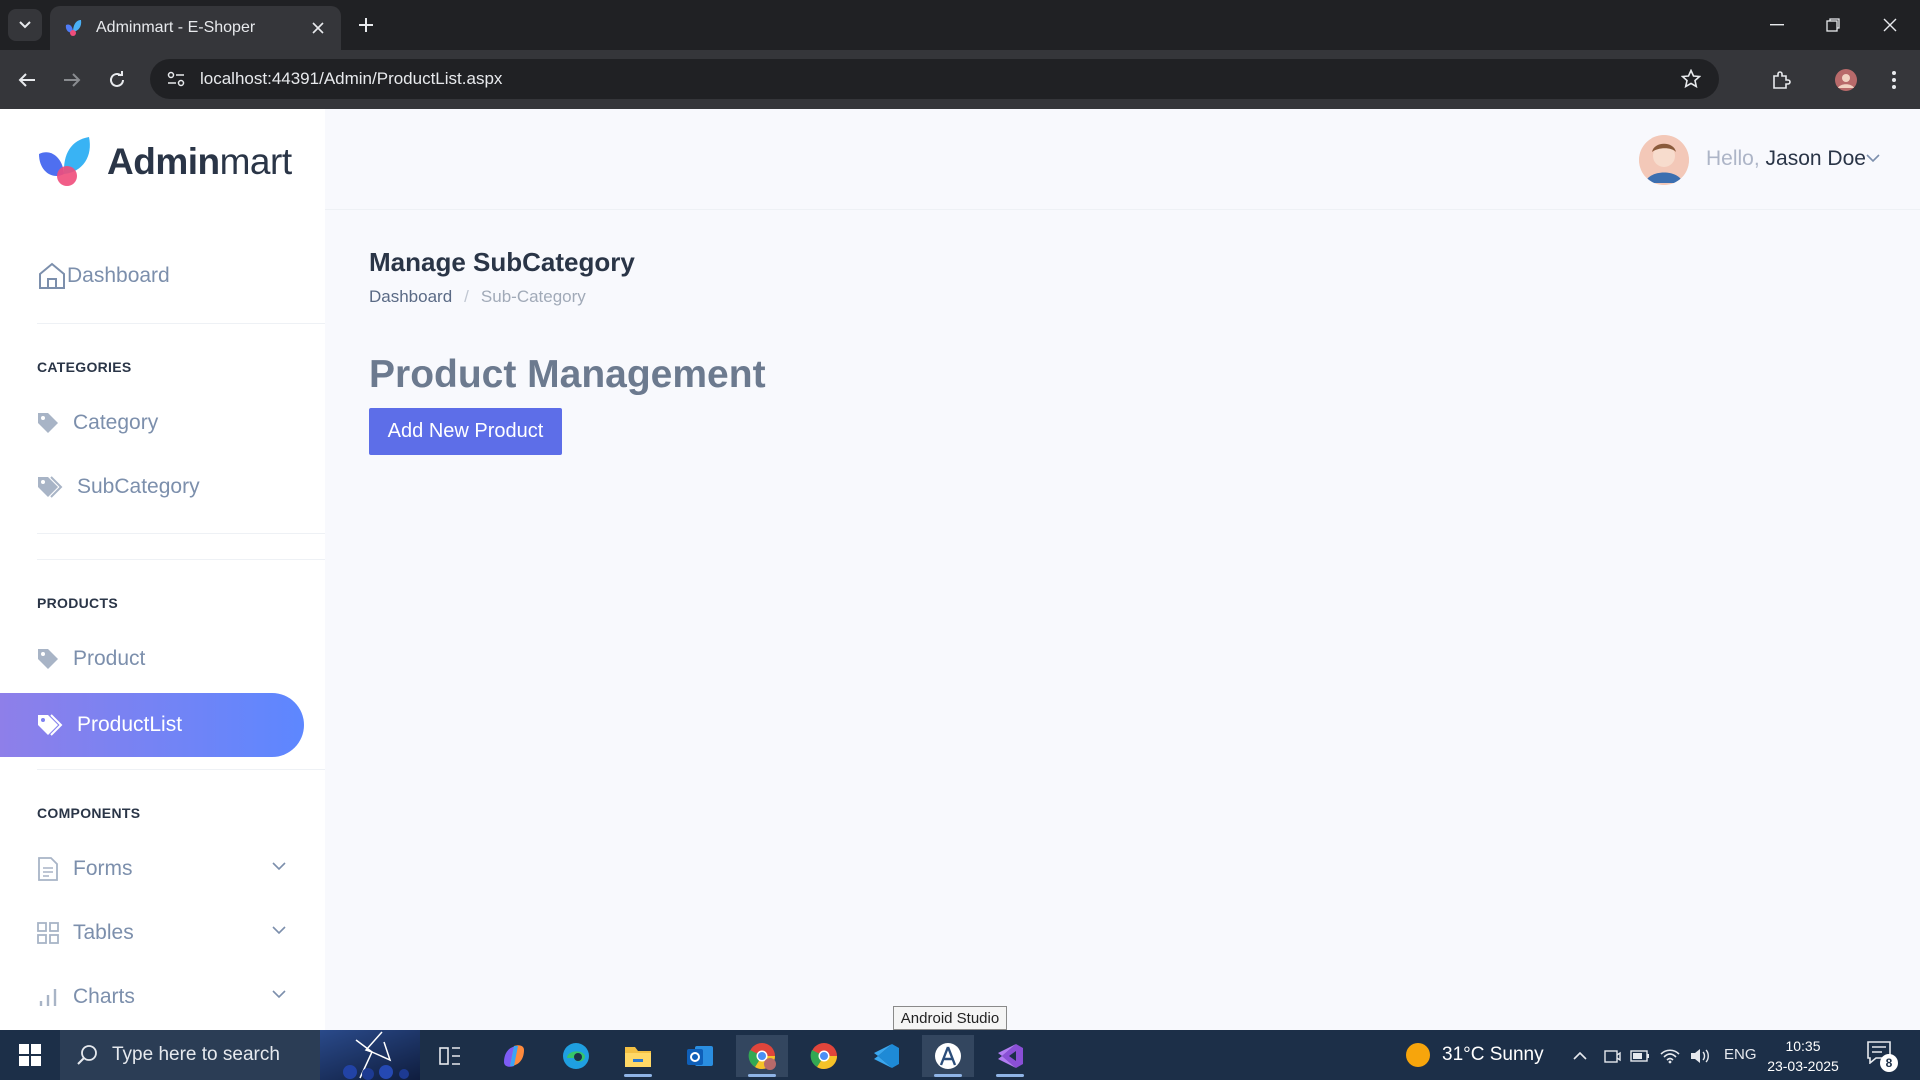 This screenshot has height=1080, width=1920. Describe the element at coordinates (104, 996) in the screenshot. I see `sidebar-item-label: Charts` at that location.